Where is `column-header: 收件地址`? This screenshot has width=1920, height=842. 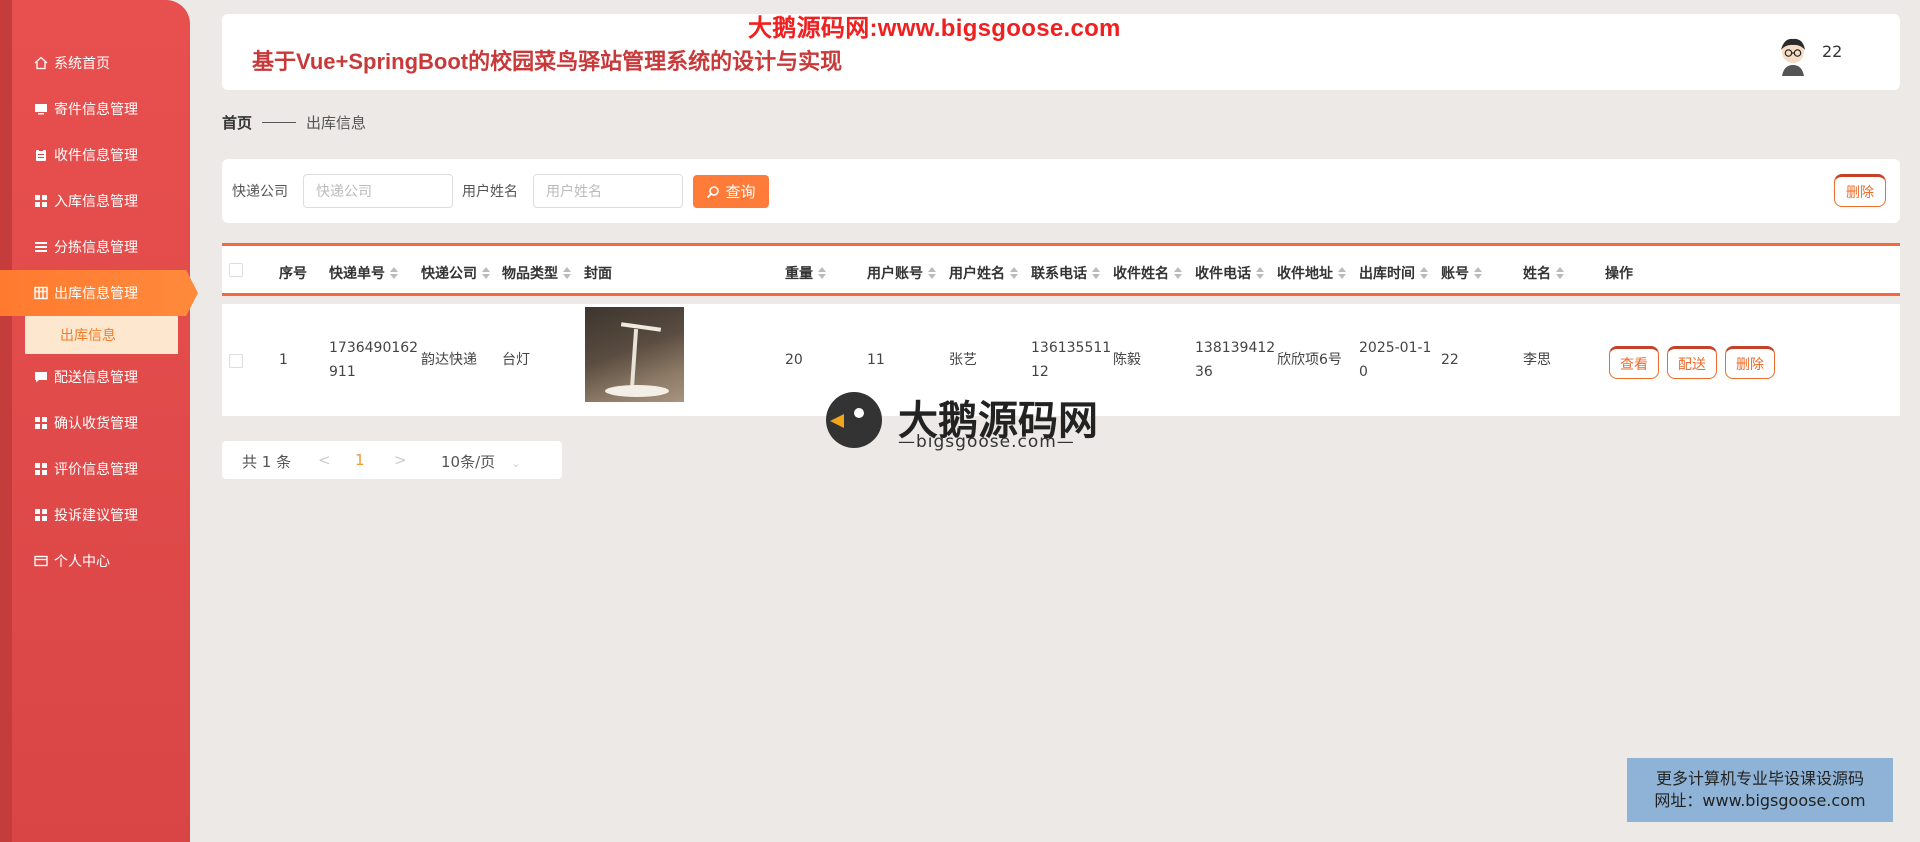 column-header: 收件地址 is located at coordinates (1311, 273).